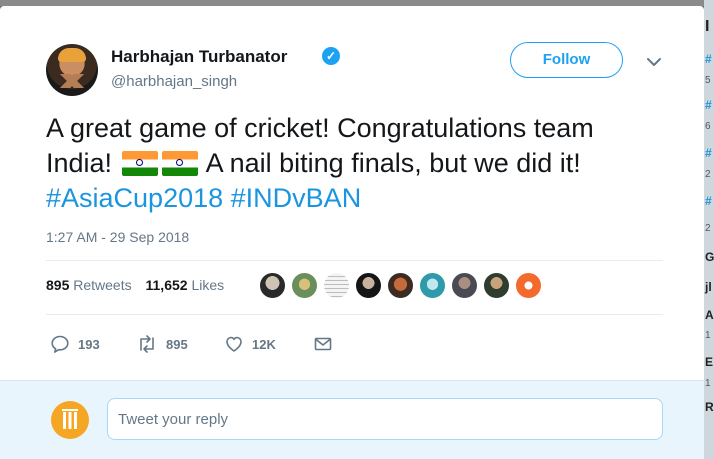 This screenshot has height=459, width=714. Describe the element at coordinates (75, 344) in the screenshot. I see `reply-button: 193` at that location.